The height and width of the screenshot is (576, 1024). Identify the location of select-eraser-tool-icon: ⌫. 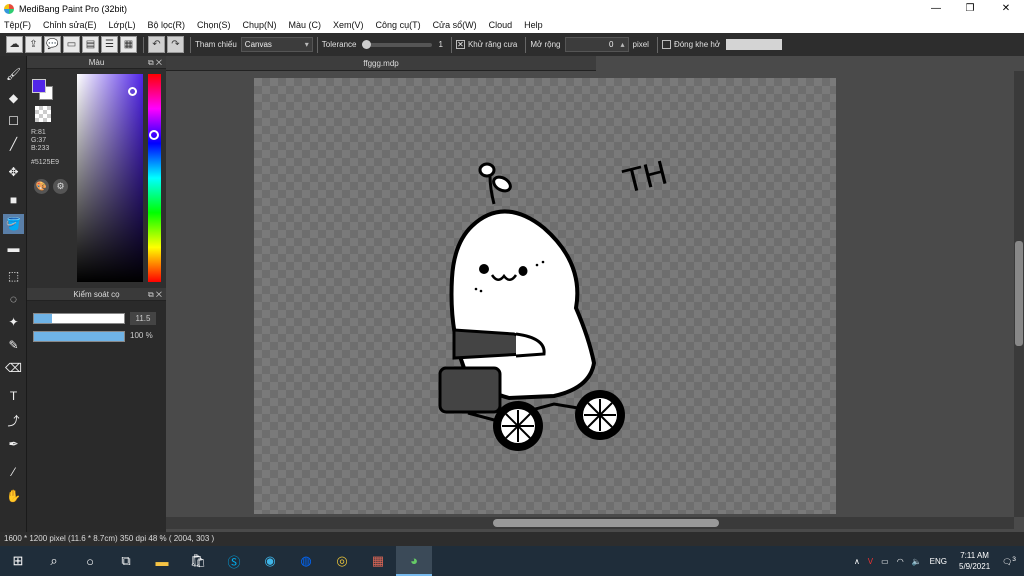
(13, 368).